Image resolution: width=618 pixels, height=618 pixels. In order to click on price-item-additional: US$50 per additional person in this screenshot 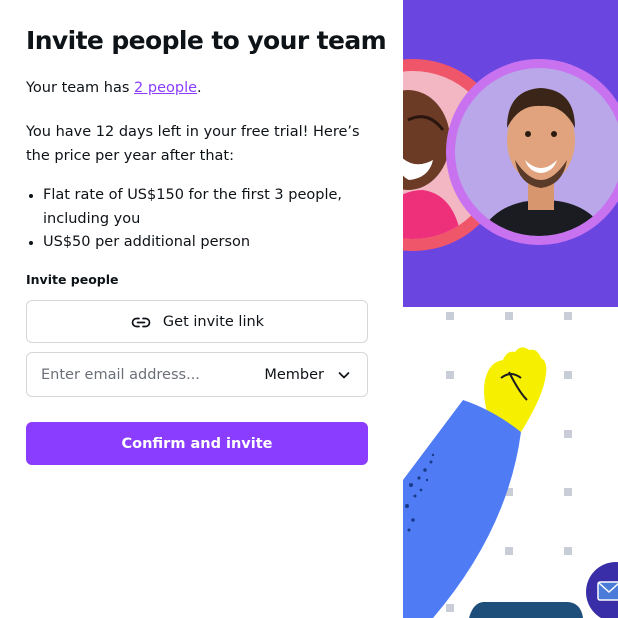, I will do `click(198, 243)`.